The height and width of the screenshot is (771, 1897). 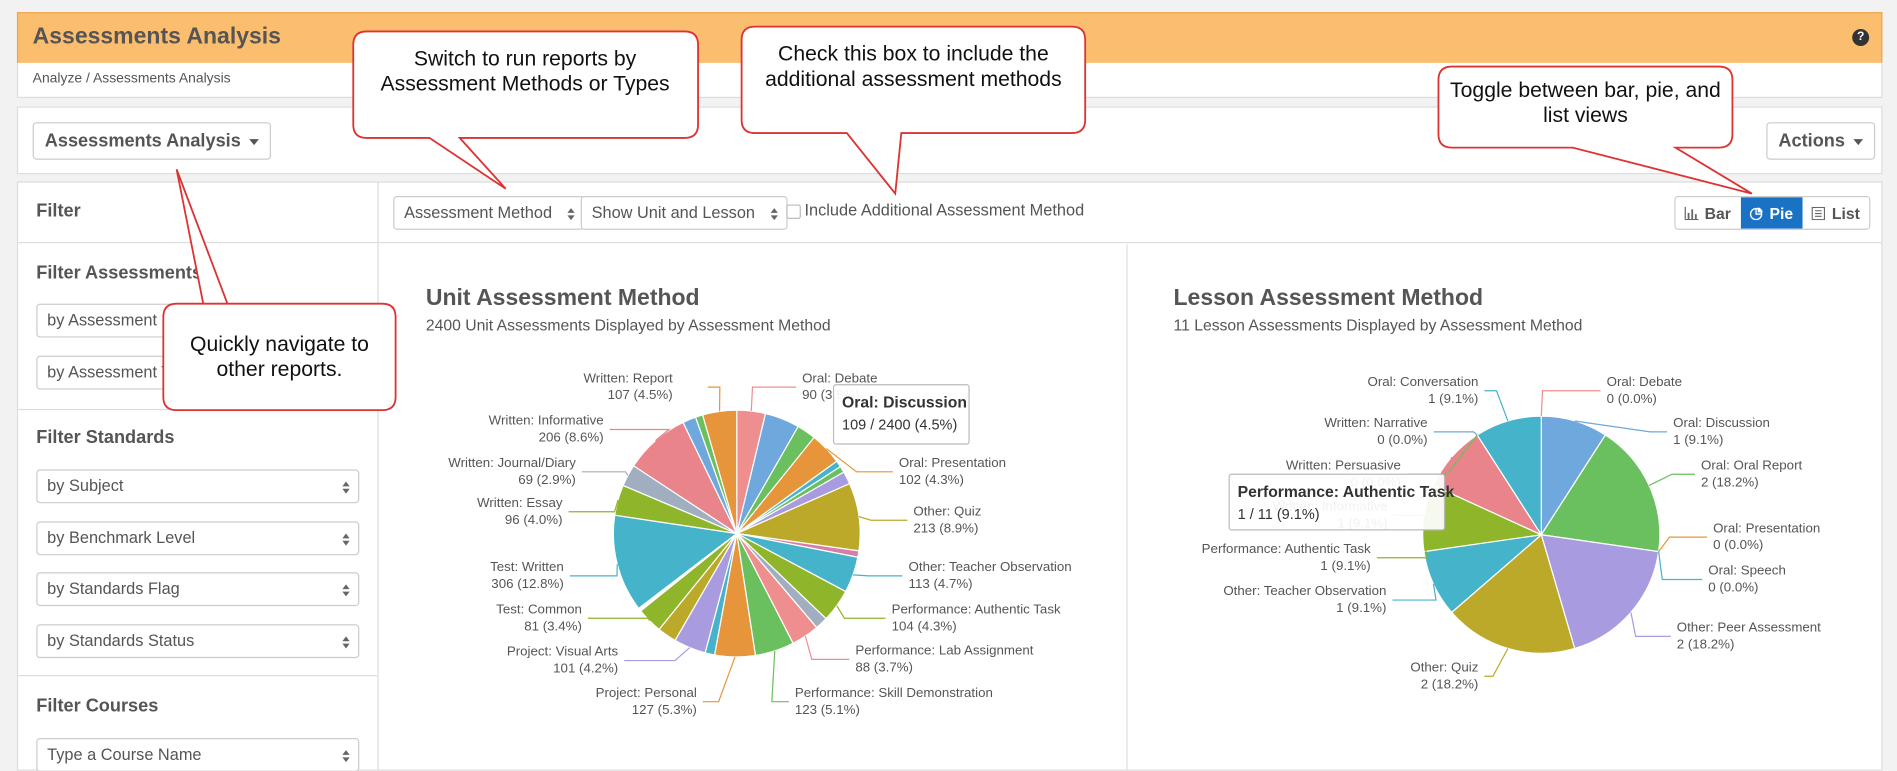 What do you see at coordinates (546, 420) in the screenshot?
I see `slice-label: Written: Informative` at bounding box center [546, 420].